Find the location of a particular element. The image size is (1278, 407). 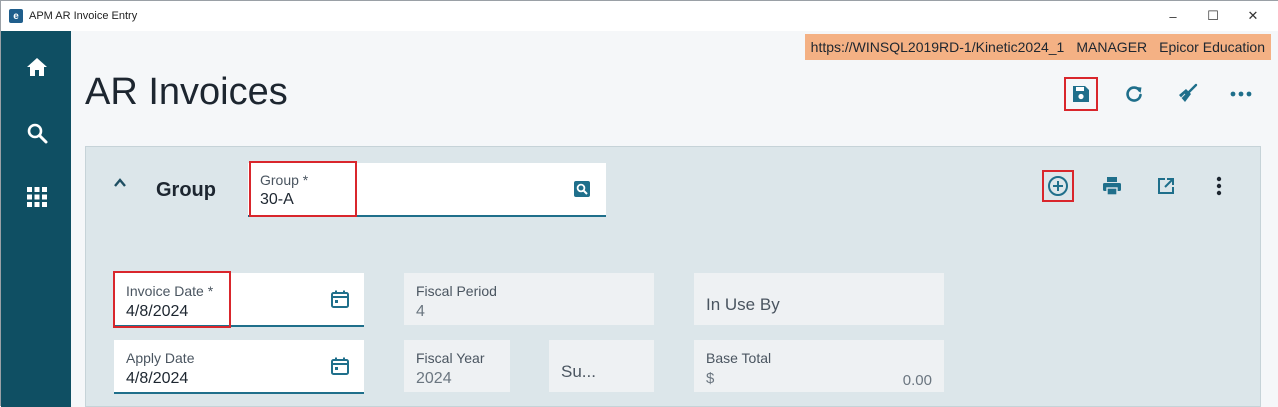

save-button is located at coordinates (1081, 94).